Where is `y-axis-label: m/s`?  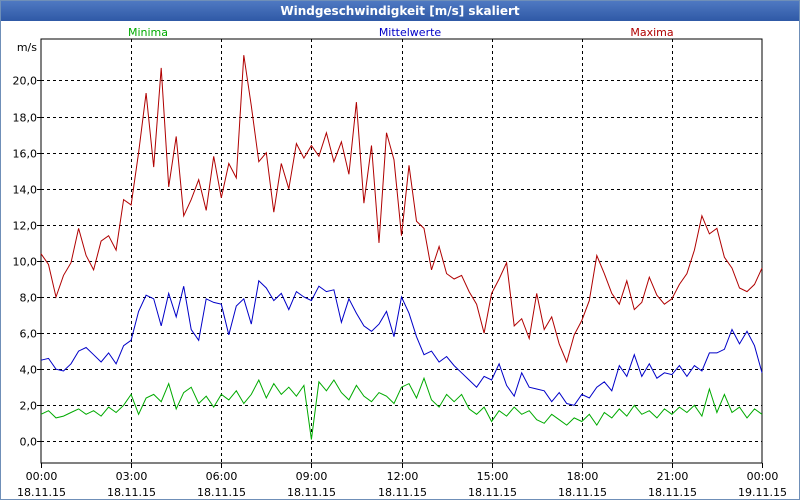
y-axis-label: m/s is located at coordinates (27, 47).